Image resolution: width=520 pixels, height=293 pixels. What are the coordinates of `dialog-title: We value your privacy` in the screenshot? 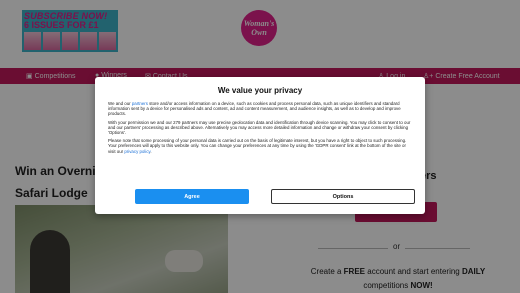 It's located at (260, 90).